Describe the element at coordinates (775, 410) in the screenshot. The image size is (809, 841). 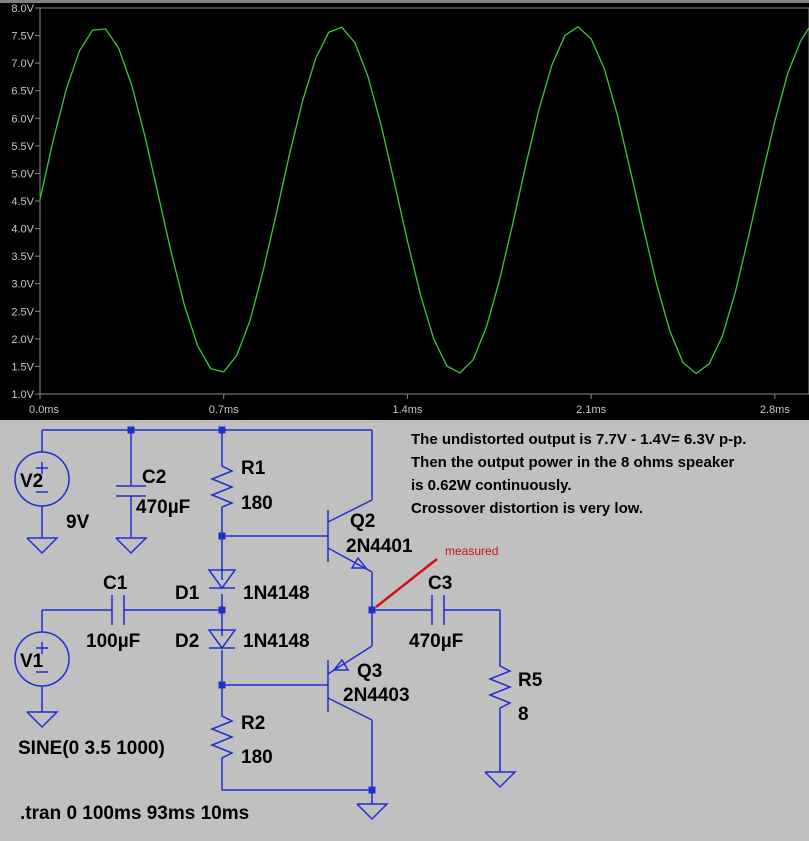
I see `x-tick-label: 2.8ms` at that location.